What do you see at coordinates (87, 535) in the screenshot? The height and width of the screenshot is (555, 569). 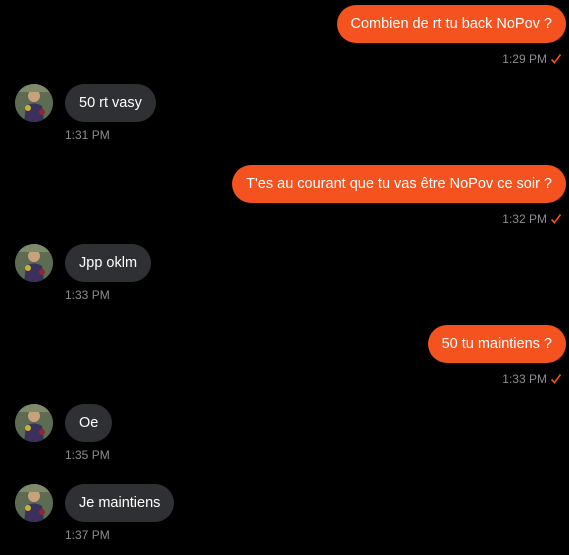 I see `message-time: 1:37 PM` at bounding box center [87, 535].